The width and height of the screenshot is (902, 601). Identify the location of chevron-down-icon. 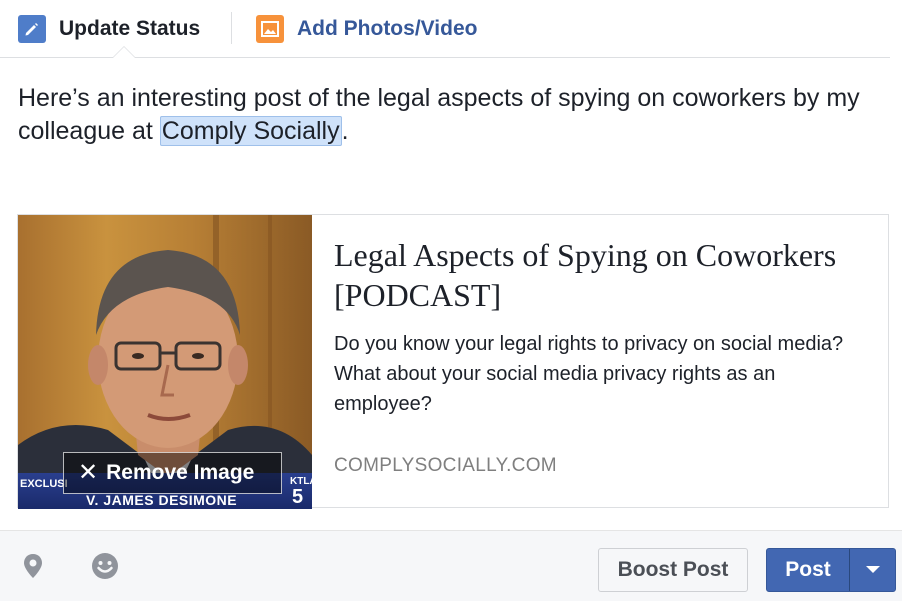
(872, 569).